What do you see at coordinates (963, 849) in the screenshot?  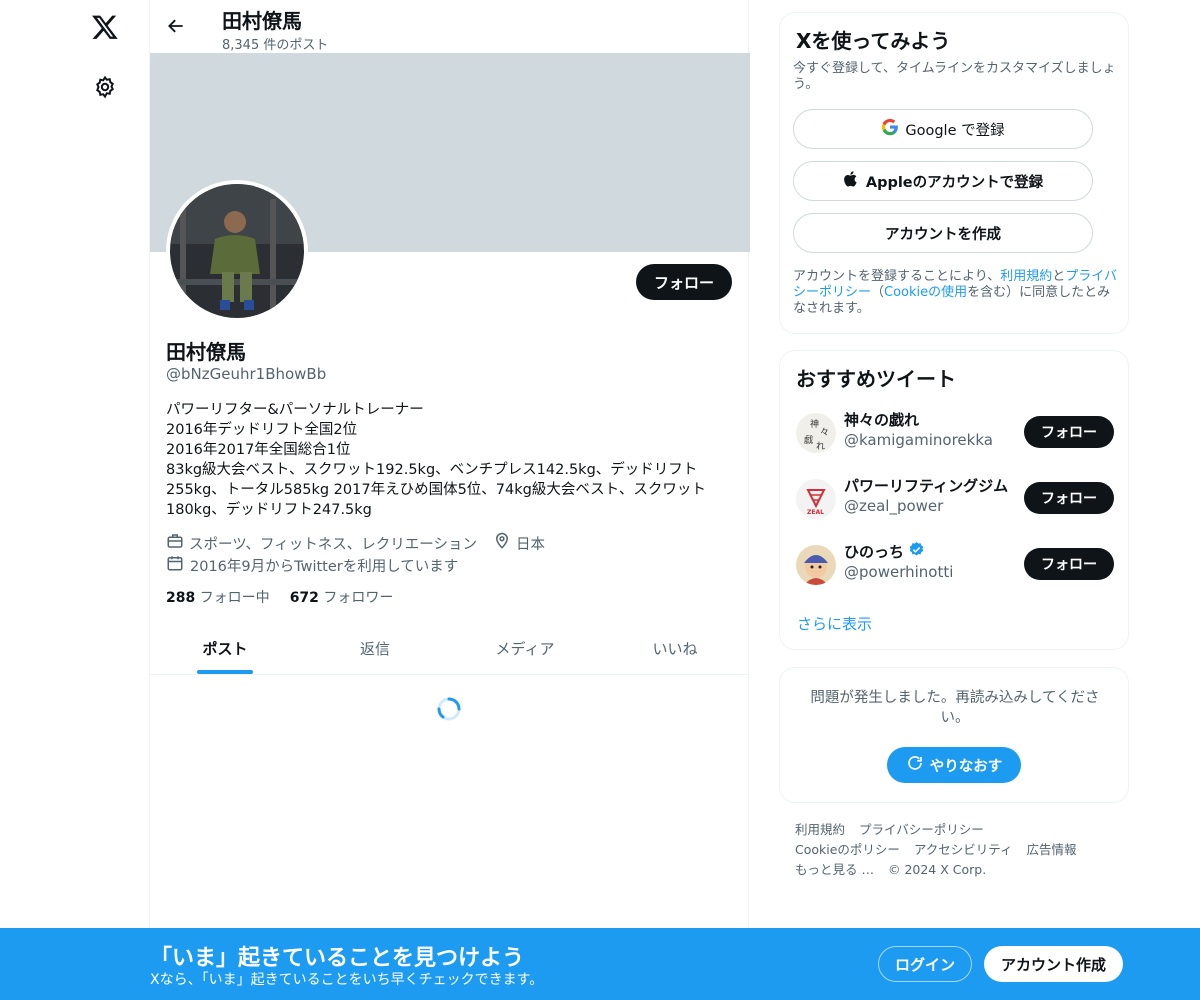 I see `footer-link: アクセシビリティ` at bounding box center [963, 849].